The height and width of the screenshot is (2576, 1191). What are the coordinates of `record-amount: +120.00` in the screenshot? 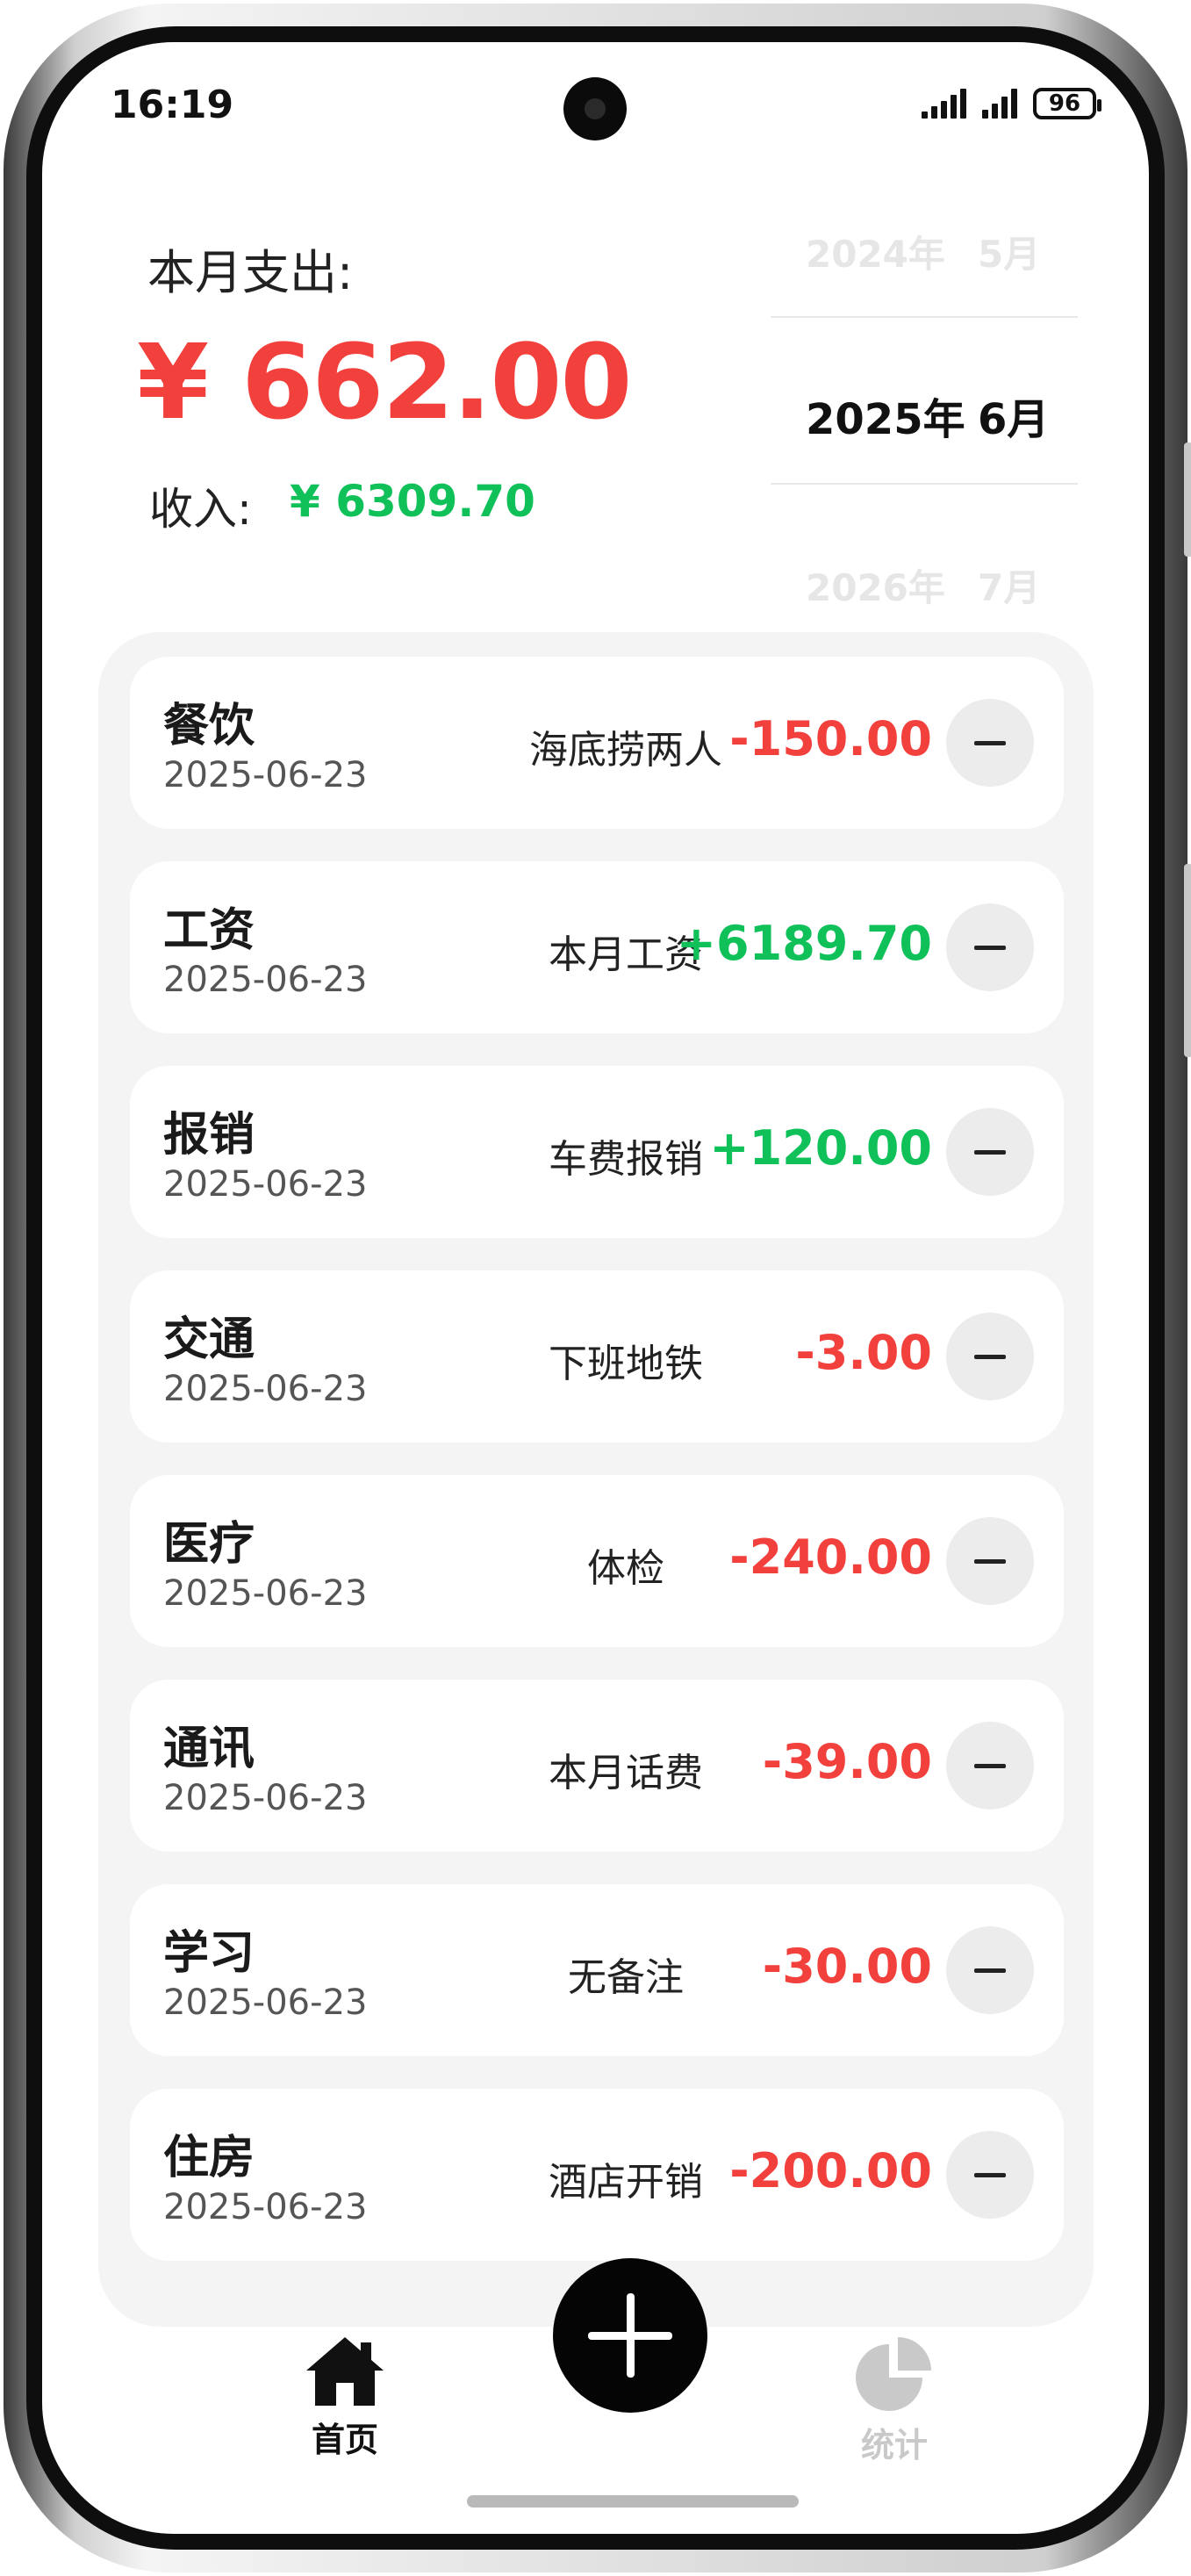 It's located at (821, 1148).